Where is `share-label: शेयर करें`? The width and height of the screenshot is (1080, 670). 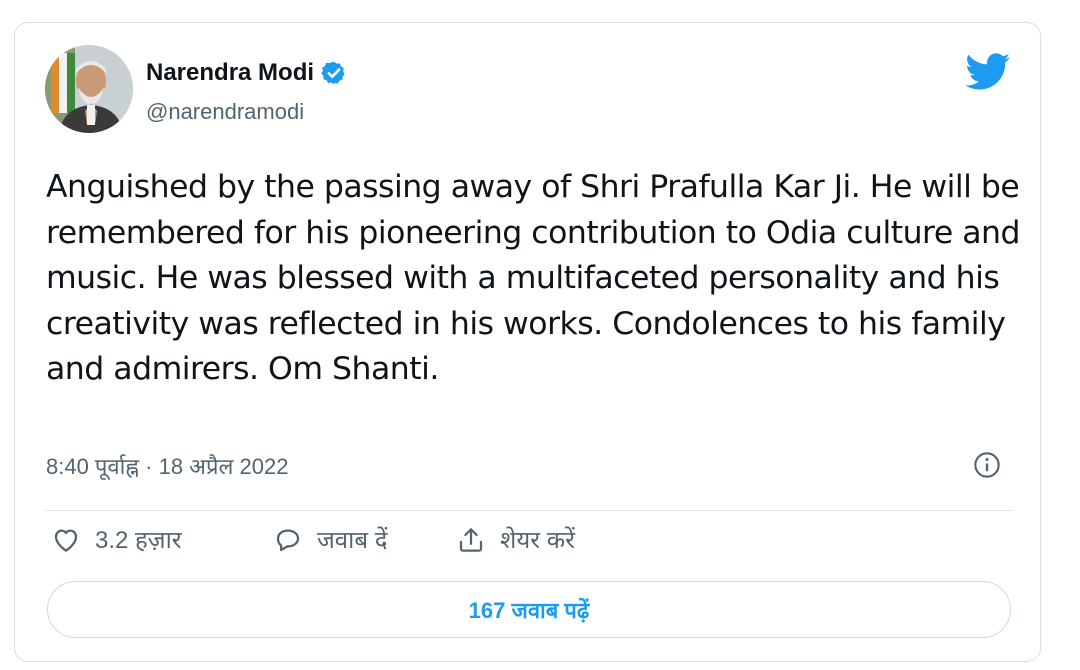
share-label: शेयर करें is located at coordinates (537, 540).